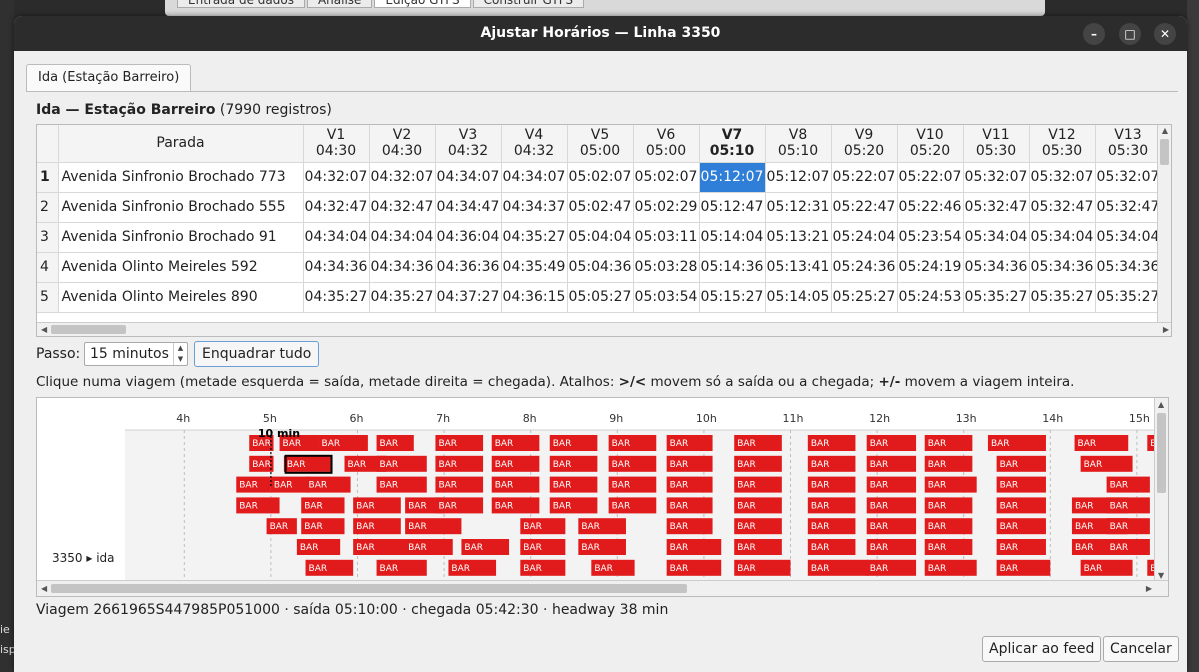 Image resolution: width=1199 pixels, height=672 pixels. What do you see at coordinates (468, 144) in the screenshot?
I see `trip-column-header: V3 04:32` at bounding box center [468, 144].